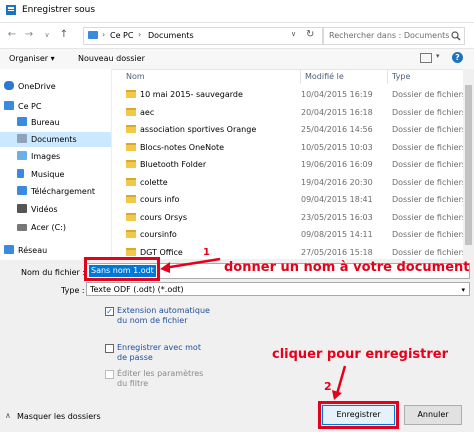 This screenshot has width=474, height=432. What do you see at coordinates (159, 352) in the screenshot?
I see `password-label: Enregistrer avec mot de passe` at bounding box center [159, 352].